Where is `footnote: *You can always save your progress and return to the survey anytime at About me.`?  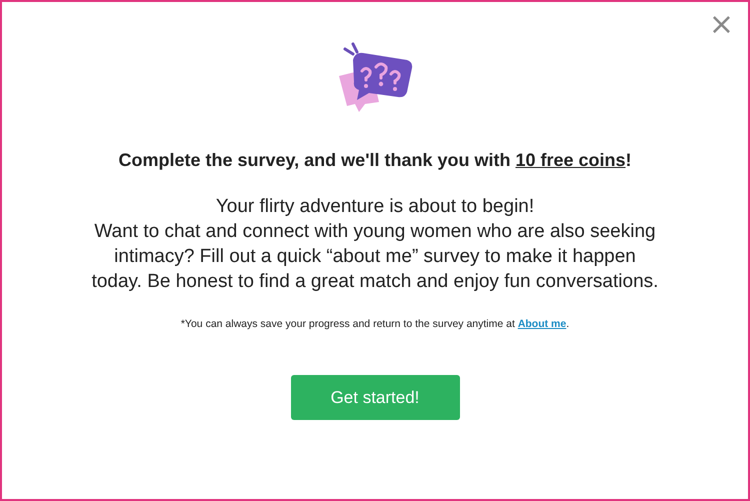
footnote: *You can always save your progress and return to the survey anytime at About me. is located at coordinates (375, 324).